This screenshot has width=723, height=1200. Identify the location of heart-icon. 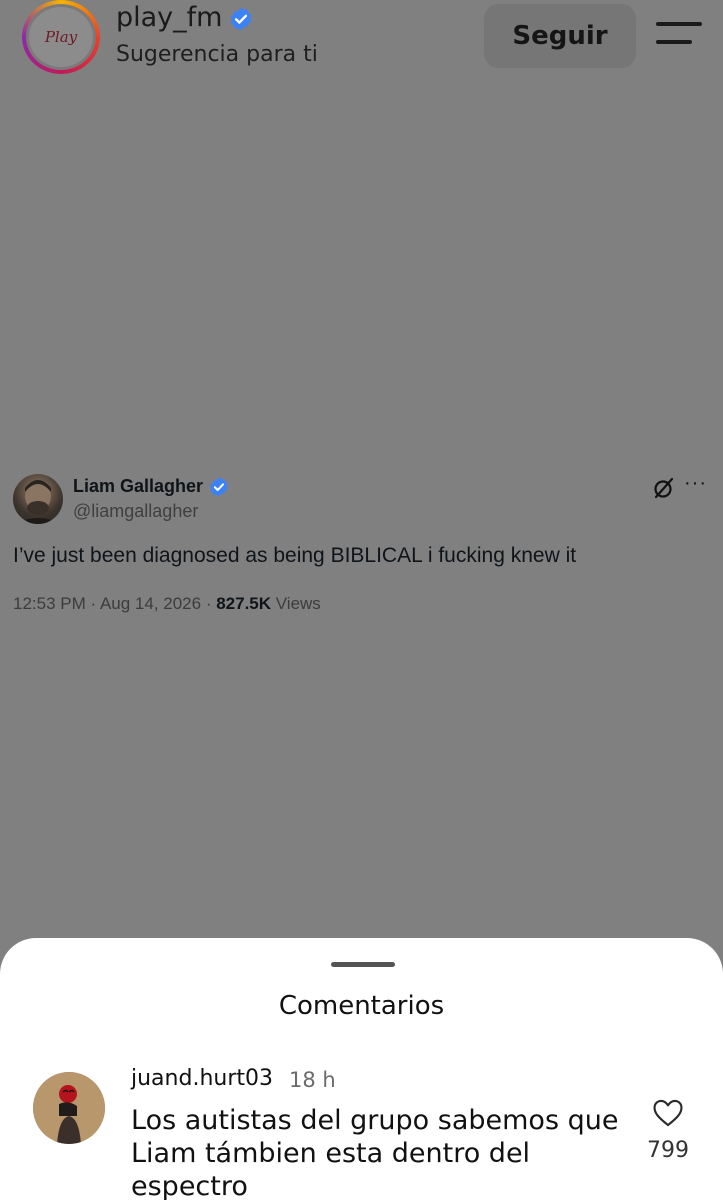
(668, 1113).